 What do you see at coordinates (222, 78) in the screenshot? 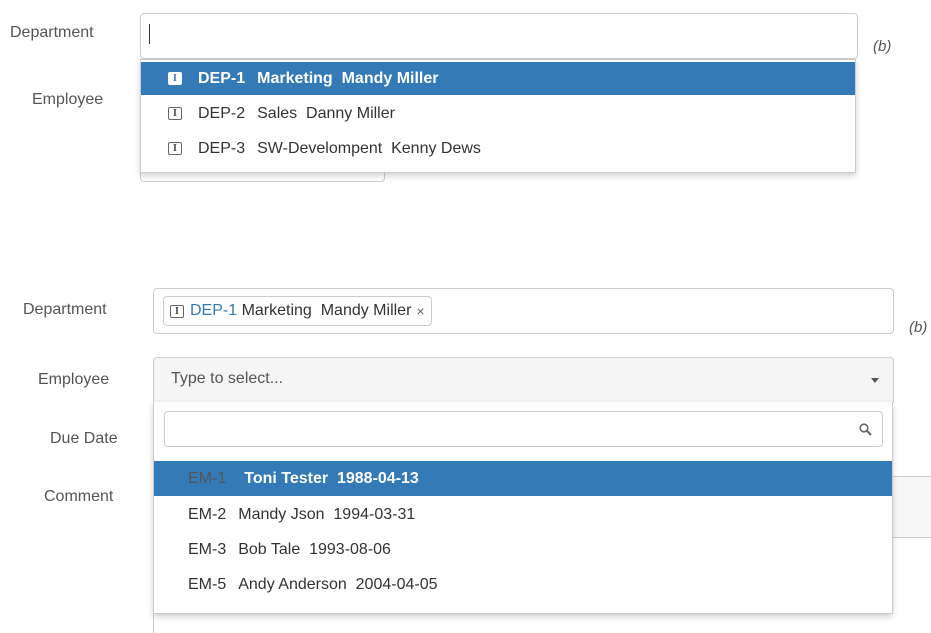
I see `option-code: DEP-1` at bounding box center [222, 78].